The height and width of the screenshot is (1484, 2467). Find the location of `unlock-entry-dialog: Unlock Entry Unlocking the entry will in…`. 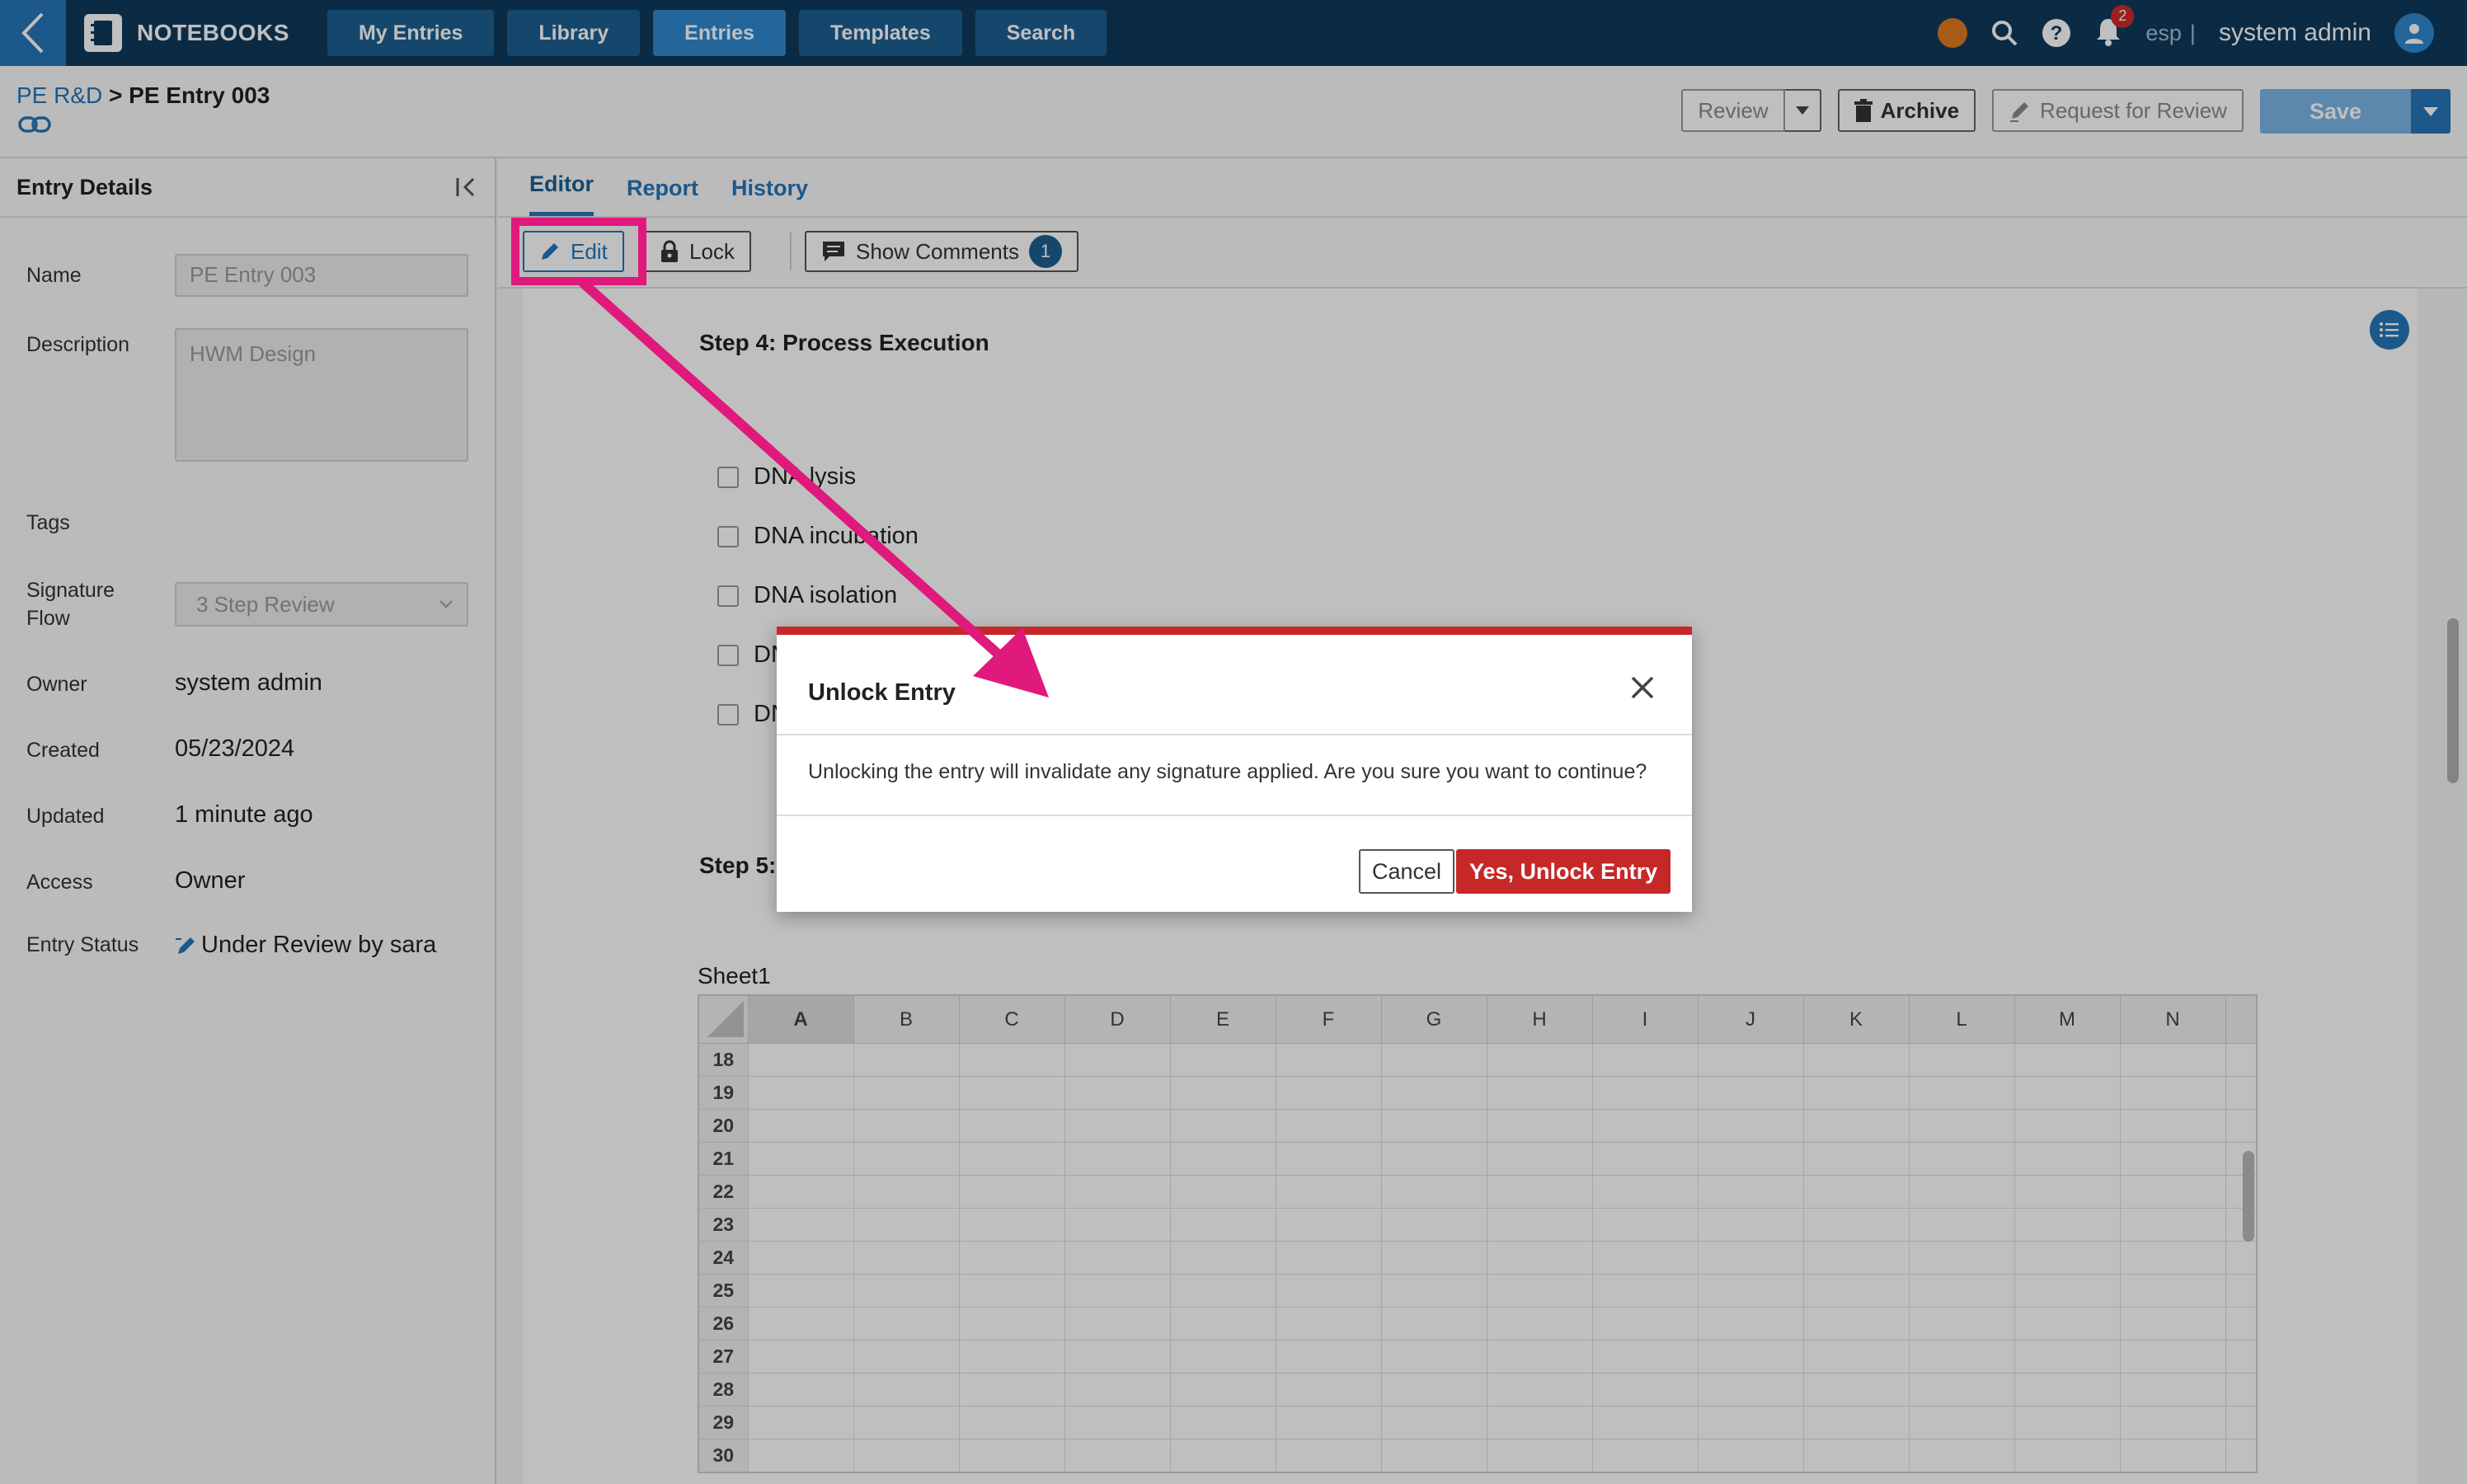

unlock-entry-dialog: Unlock Entry Unlocking the entry will in… is located at coordinates (1235, 769).